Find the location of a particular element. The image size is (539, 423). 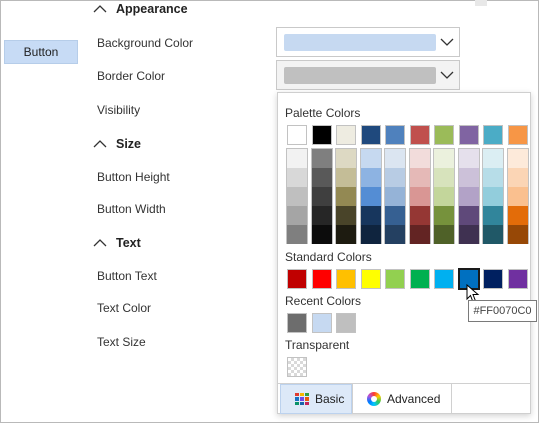

section-size-header: Size is located at coordinates (116, 144).